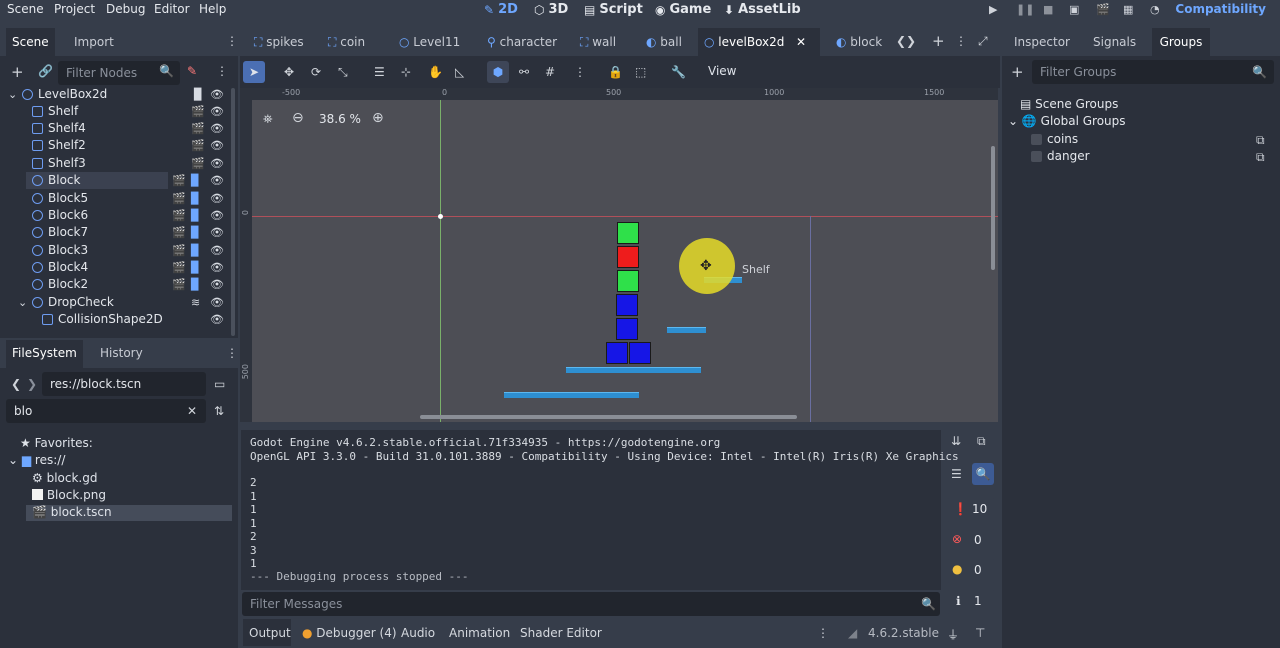  Describe the element at coordinates (116, 198) in the screenshot. I see `tree-row-block5: Block5 🎬 ▉ 👁` at that location.